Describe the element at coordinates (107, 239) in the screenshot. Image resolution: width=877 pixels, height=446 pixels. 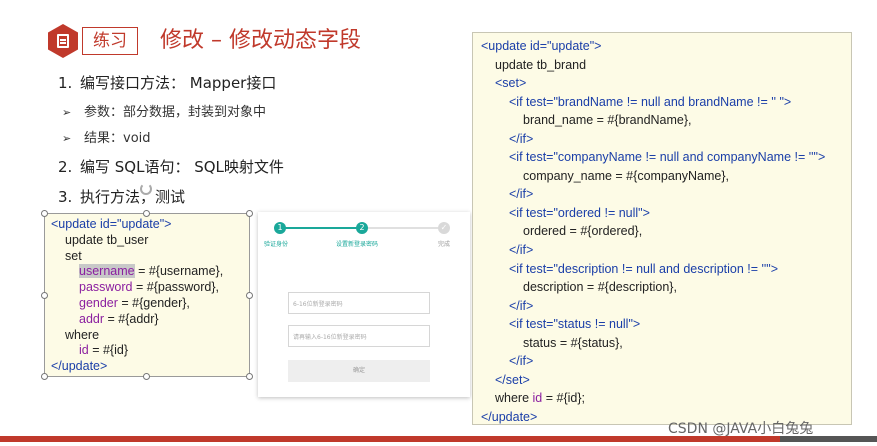
I see `code-line: update tb_user` at that location.